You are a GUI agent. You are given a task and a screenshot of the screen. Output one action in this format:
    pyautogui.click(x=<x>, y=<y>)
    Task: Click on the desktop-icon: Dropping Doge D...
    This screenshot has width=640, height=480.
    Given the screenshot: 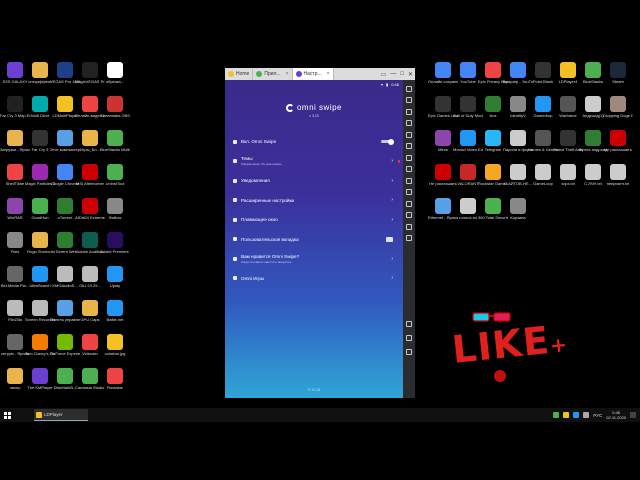 What is the action you would take?
    pyautogui.click(x=618, y=107)
    